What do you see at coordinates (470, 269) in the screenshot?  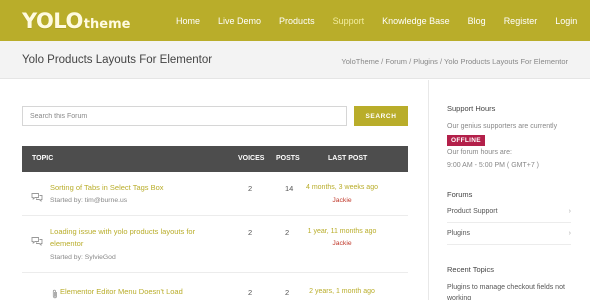 I see `recent-topics-heading: Recent Topics` at bounding box center [470, 269].